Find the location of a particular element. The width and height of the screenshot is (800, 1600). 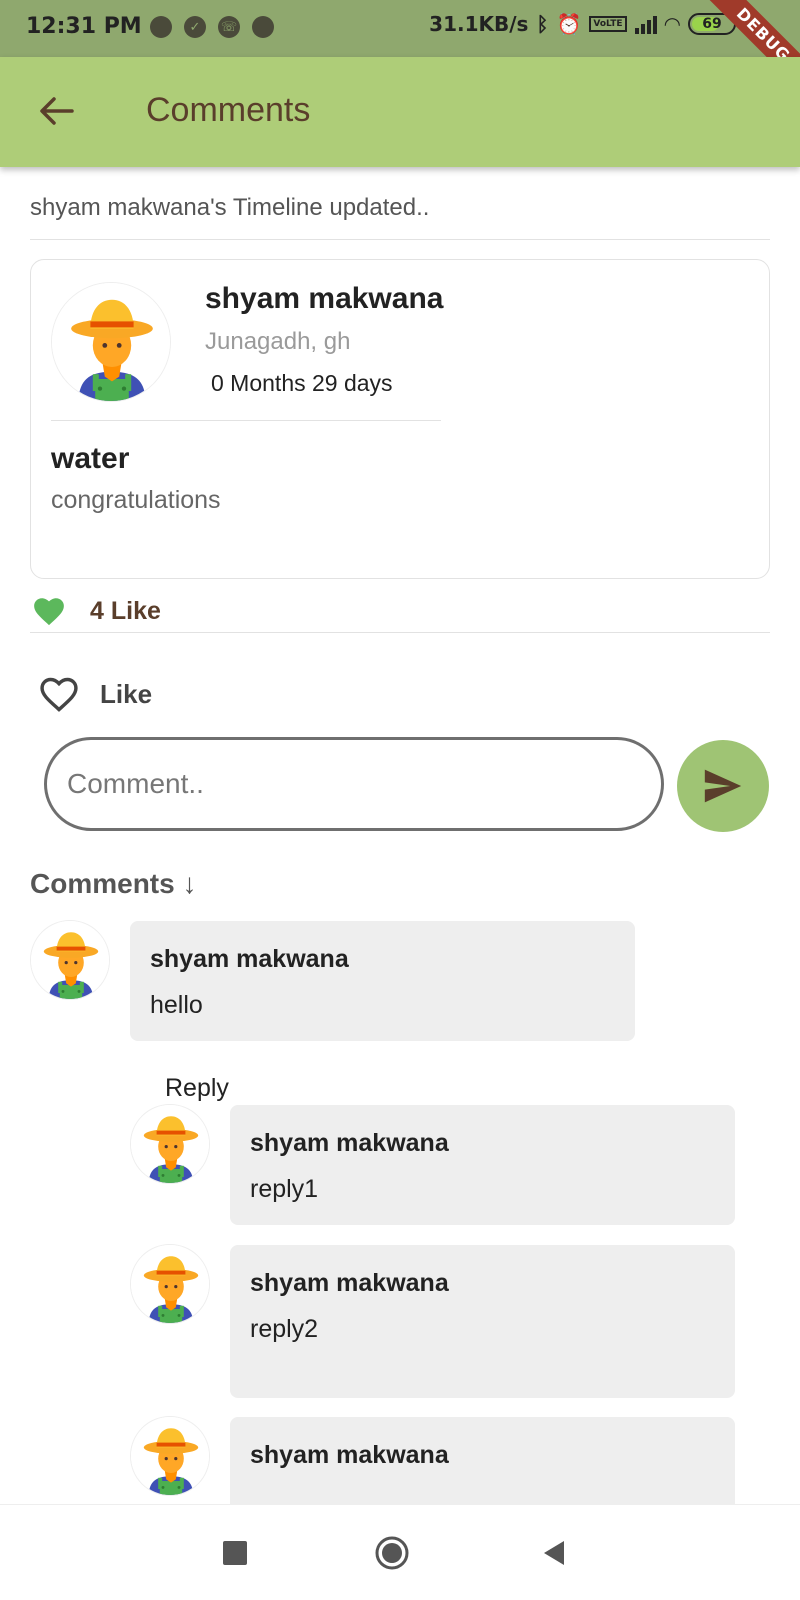

wifi-icon: ◠ is located at coordinates (672, 24).